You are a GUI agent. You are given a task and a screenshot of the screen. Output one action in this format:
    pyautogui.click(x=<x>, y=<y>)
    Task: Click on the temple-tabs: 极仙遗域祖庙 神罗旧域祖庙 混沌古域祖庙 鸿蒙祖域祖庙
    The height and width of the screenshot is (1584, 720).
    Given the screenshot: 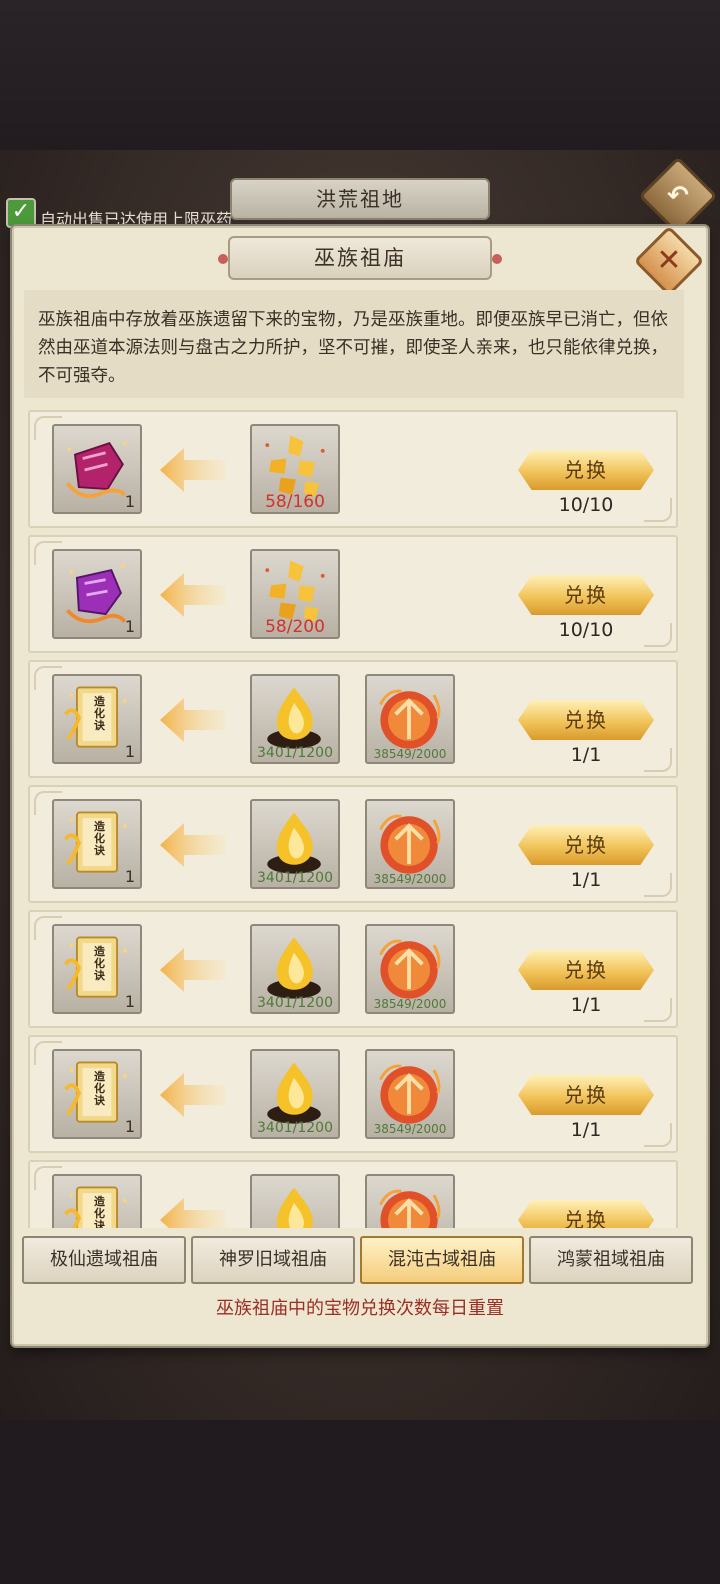 What is the action you would take?
    pyautogui.click(x=360, y=1260)
    